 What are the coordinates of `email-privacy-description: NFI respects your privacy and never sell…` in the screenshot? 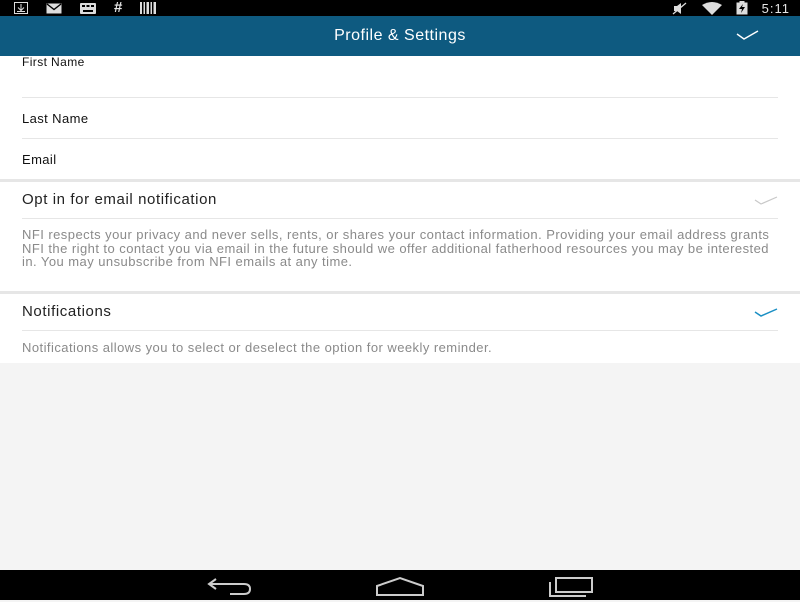 It's located at (396, 248).